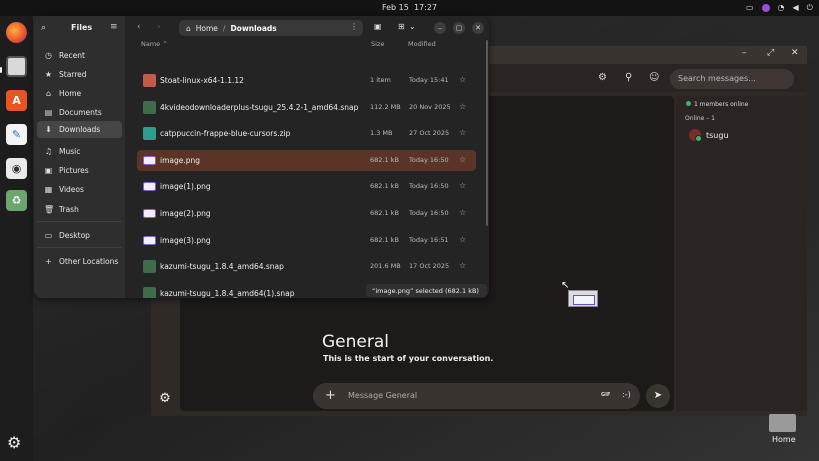  What do you see at coordinates (459, 28) in the screenshot?
I see `maximize-icon: ▢` at bounding box center [459, 28].